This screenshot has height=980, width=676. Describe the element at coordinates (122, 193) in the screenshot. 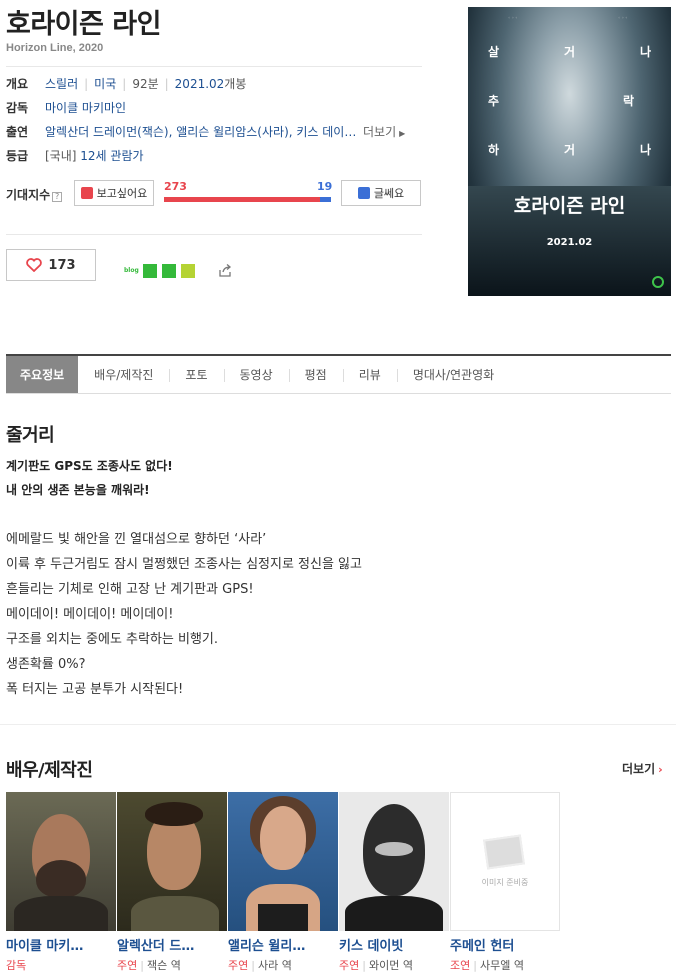

I see `want-label: 보고싶어요` at that location.